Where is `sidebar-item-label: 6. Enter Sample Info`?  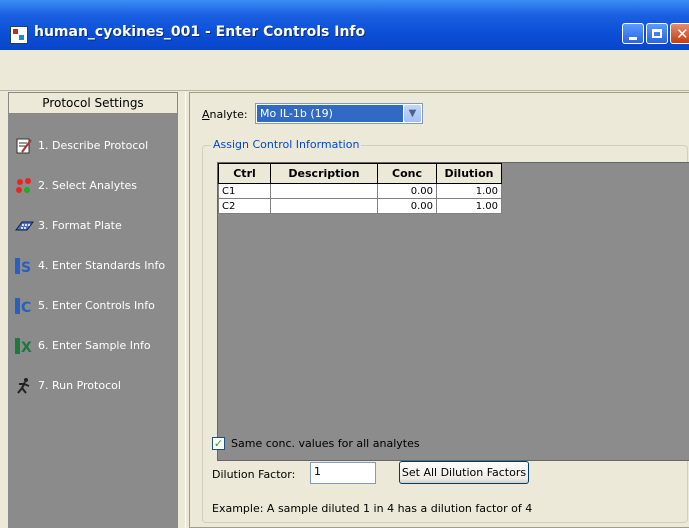
sidebar-item-label: 6. Enter Sample Info is located at coordinates (94, 345).